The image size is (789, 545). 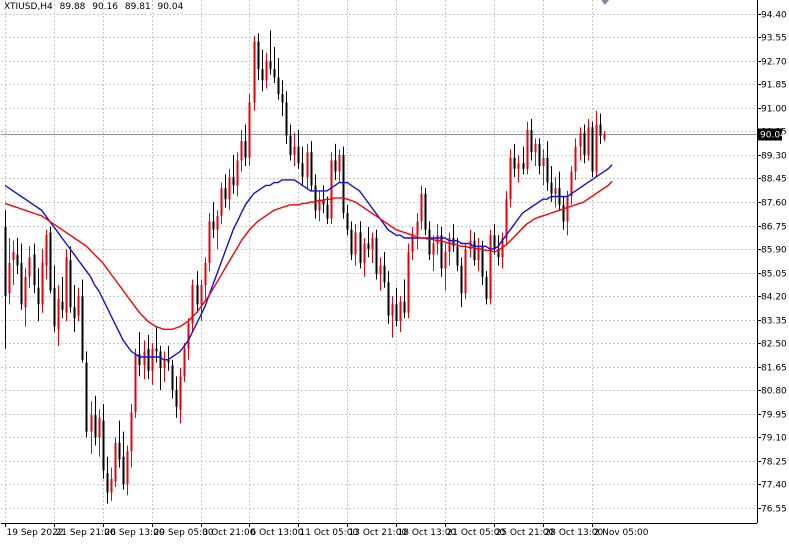 I want to click on y-tick-label: 86.75, so click(x=774, y=228).